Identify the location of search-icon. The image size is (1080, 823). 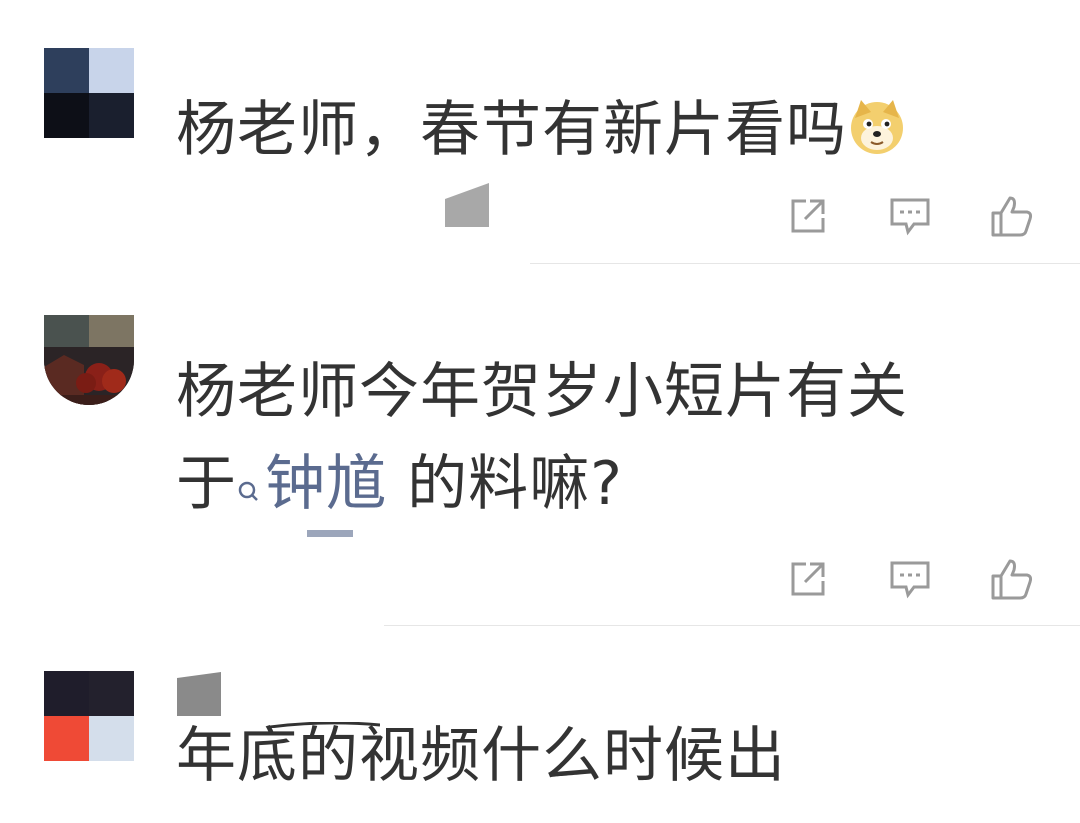
(248, 469).